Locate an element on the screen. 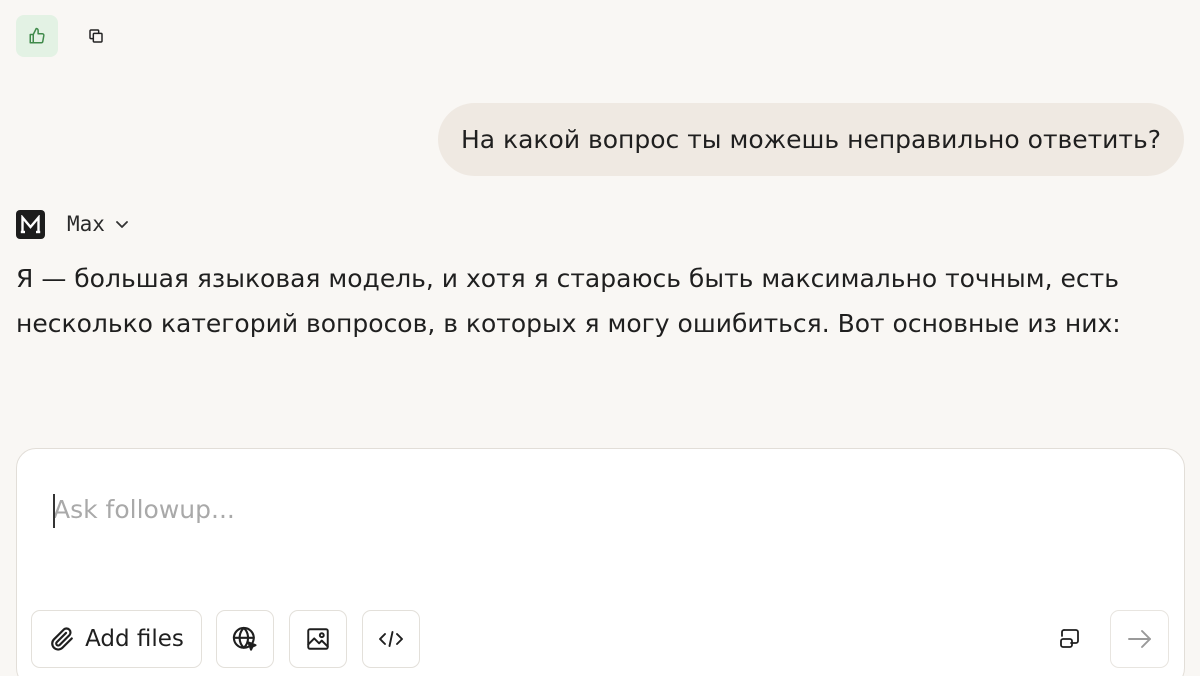 Image resolution: width=1200 pixels, height=676 pixels. thumbs-up-icon is located at coordinates (37, 35).